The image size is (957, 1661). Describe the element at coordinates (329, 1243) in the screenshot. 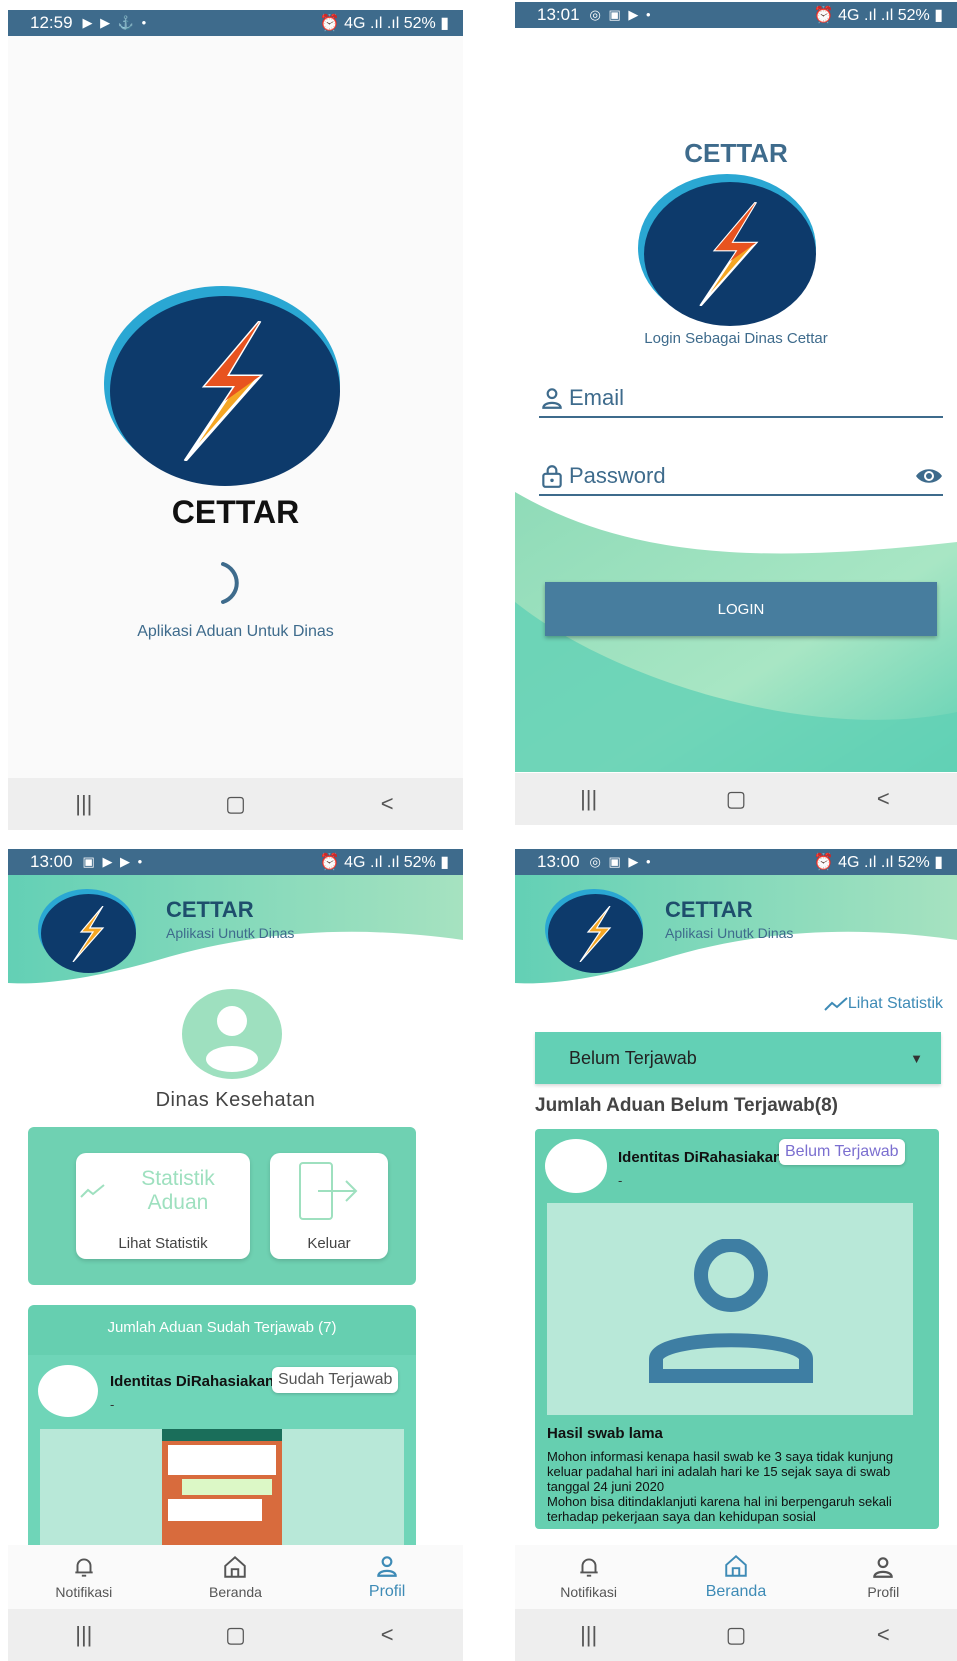

I see `logout-label: Keluar` at that location.